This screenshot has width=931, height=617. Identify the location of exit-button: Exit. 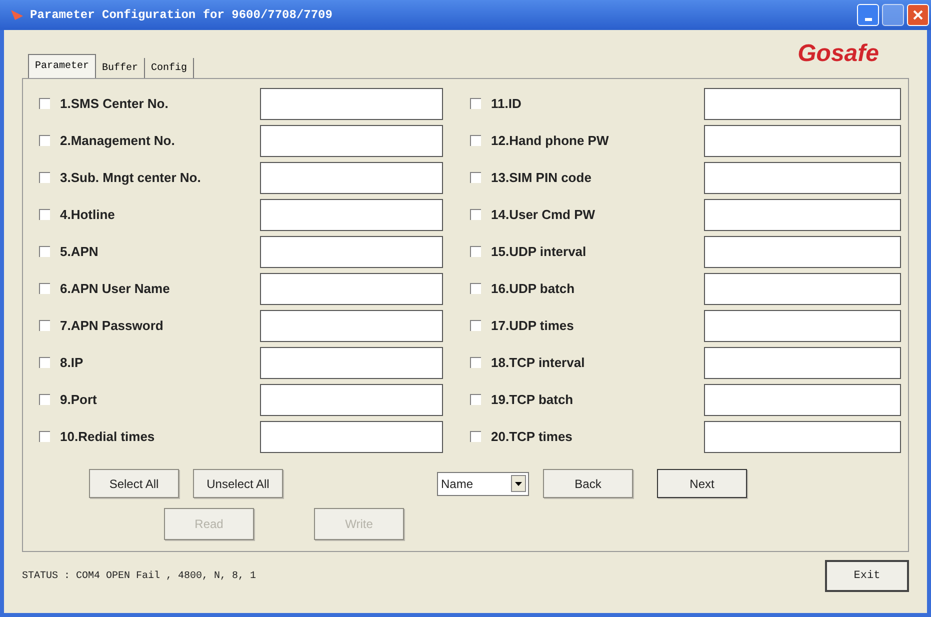
(867, 576).